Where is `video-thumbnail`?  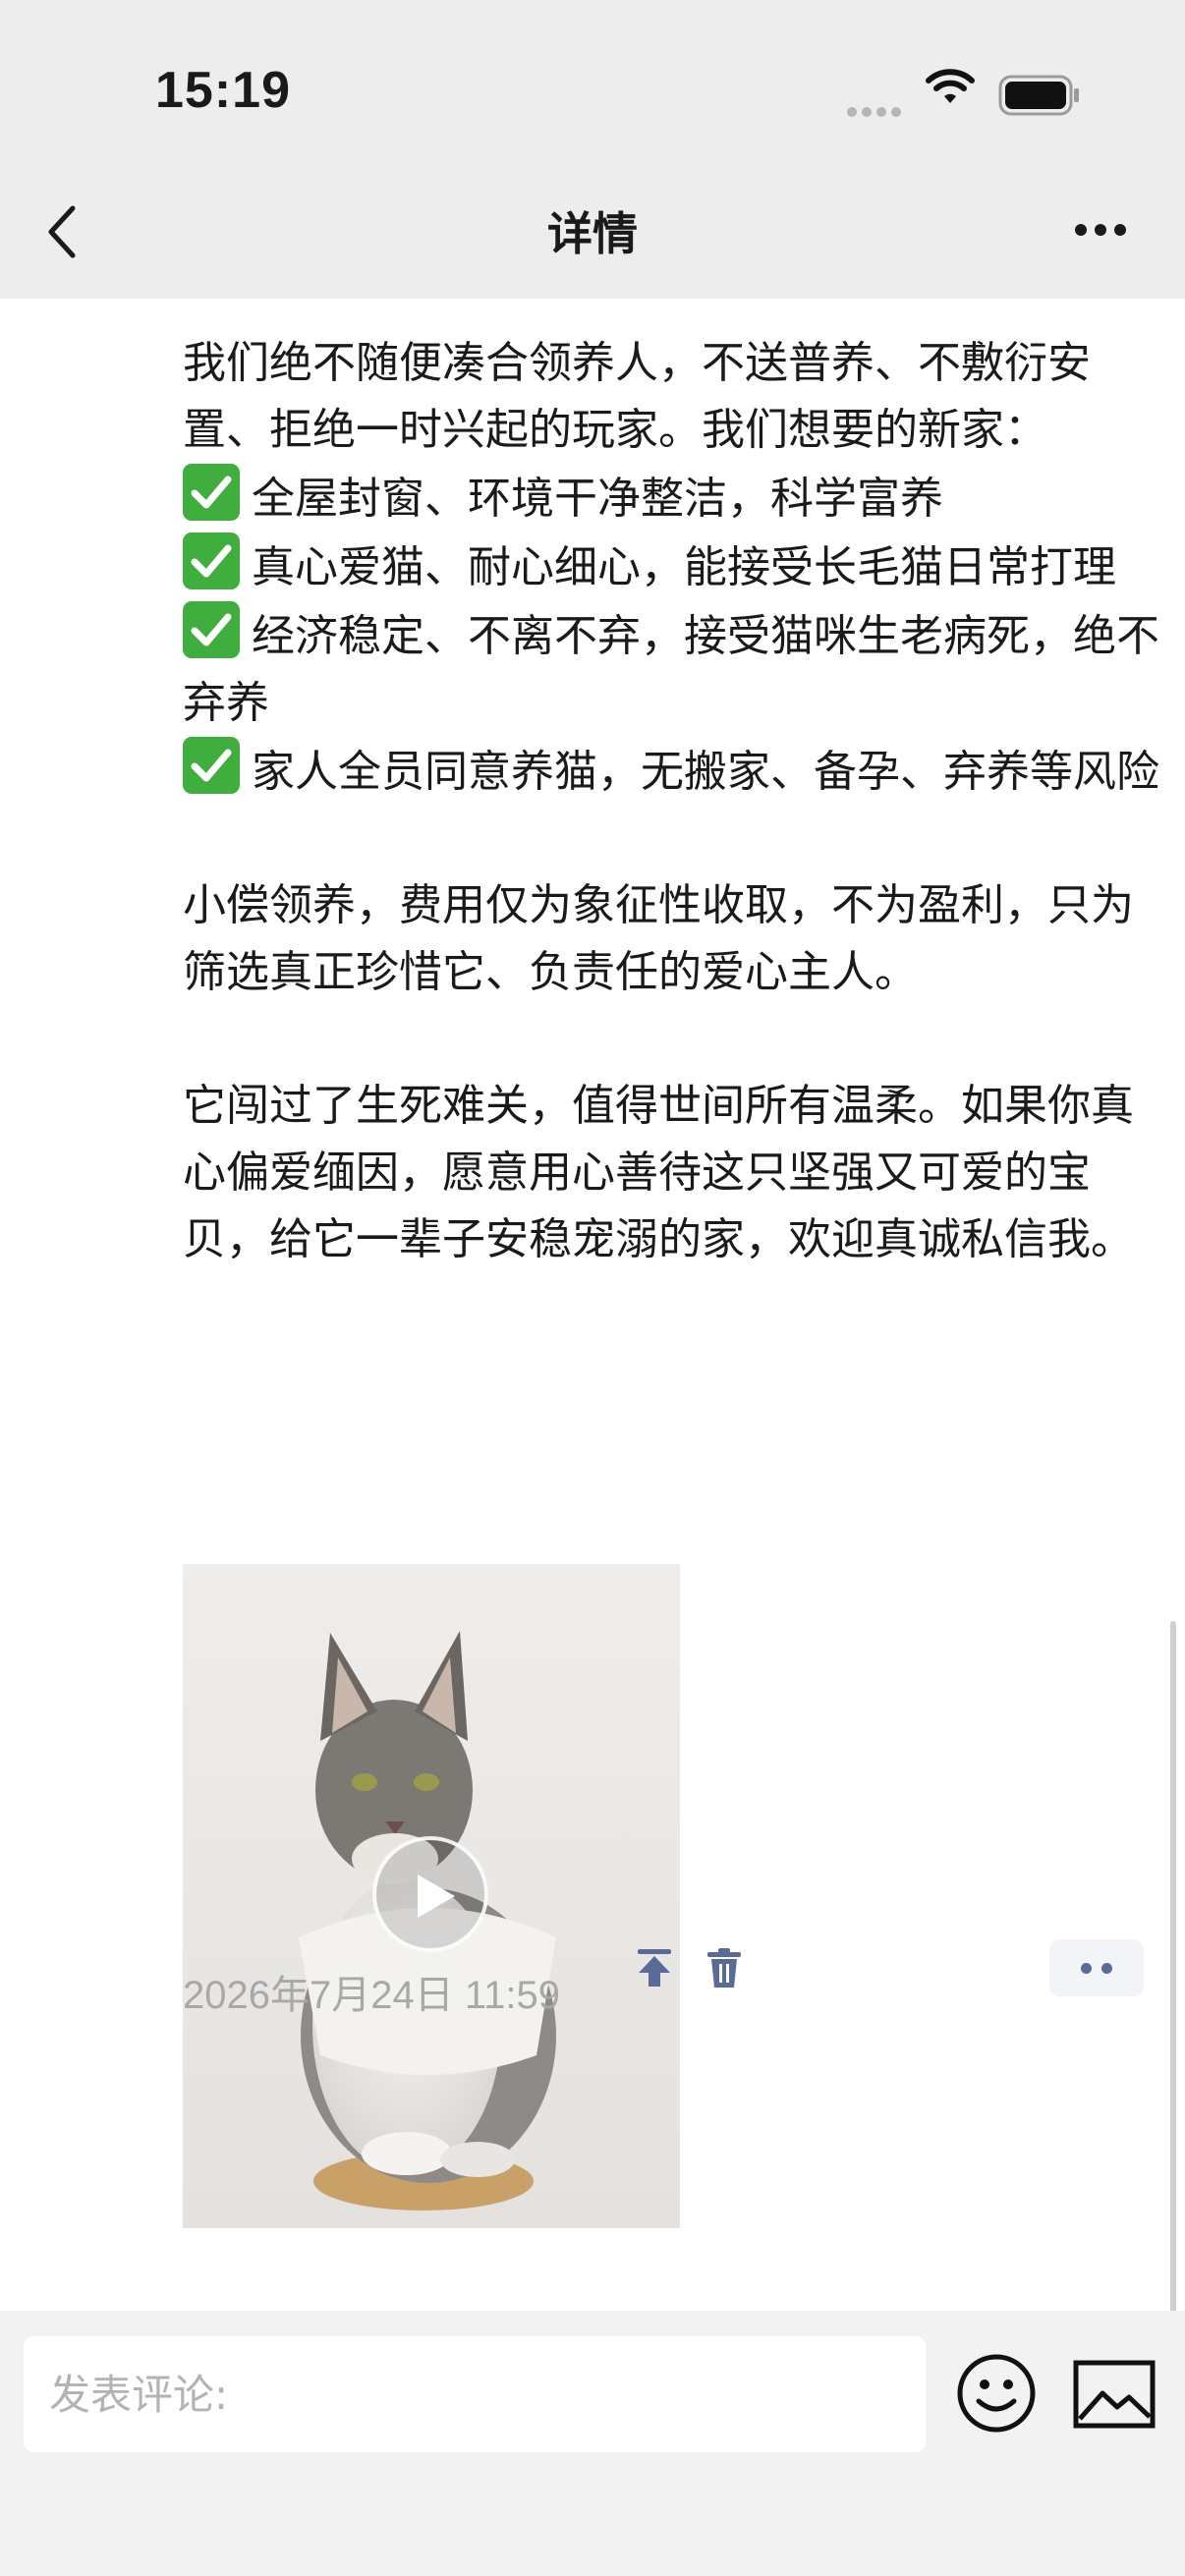
video-thumbnail is located at coordinates (432, 1896).